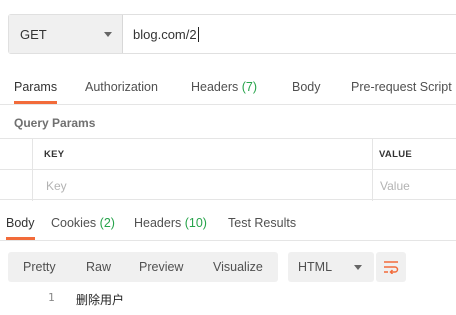 The width and height of the screenshot is (456, 315). Describe the element at coordinates (74, 223) in the screenshot. I see `tab-label: Cookies` at that location.